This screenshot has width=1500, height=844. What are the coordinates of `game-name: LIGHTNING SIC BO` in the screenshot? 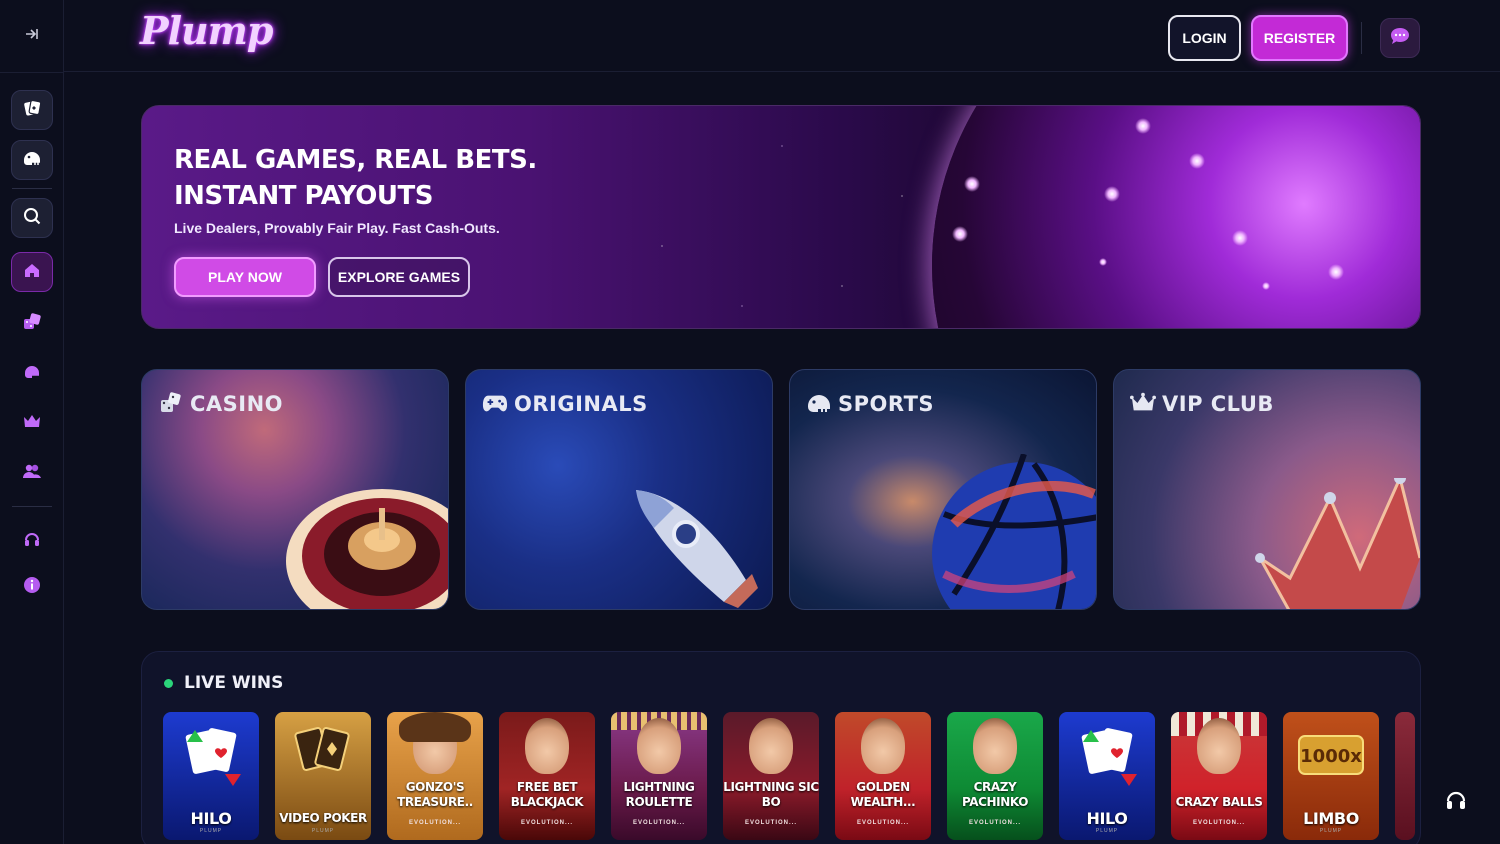 It's located at (771, 794).